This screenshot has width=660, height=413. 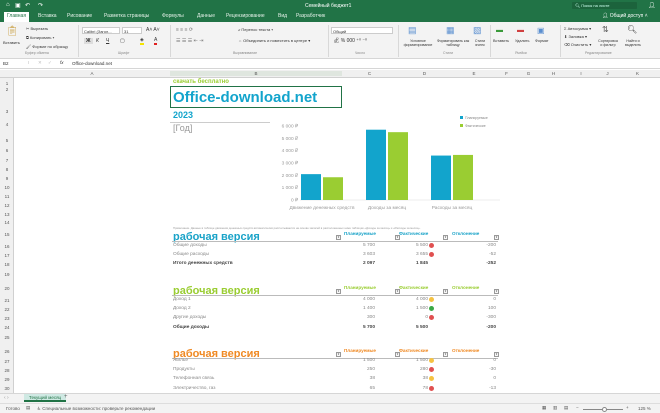 What do you see at coordinates (184, 369) in the screenshot?
I see `row-label: Продукты` at bounding box center [184, 369].